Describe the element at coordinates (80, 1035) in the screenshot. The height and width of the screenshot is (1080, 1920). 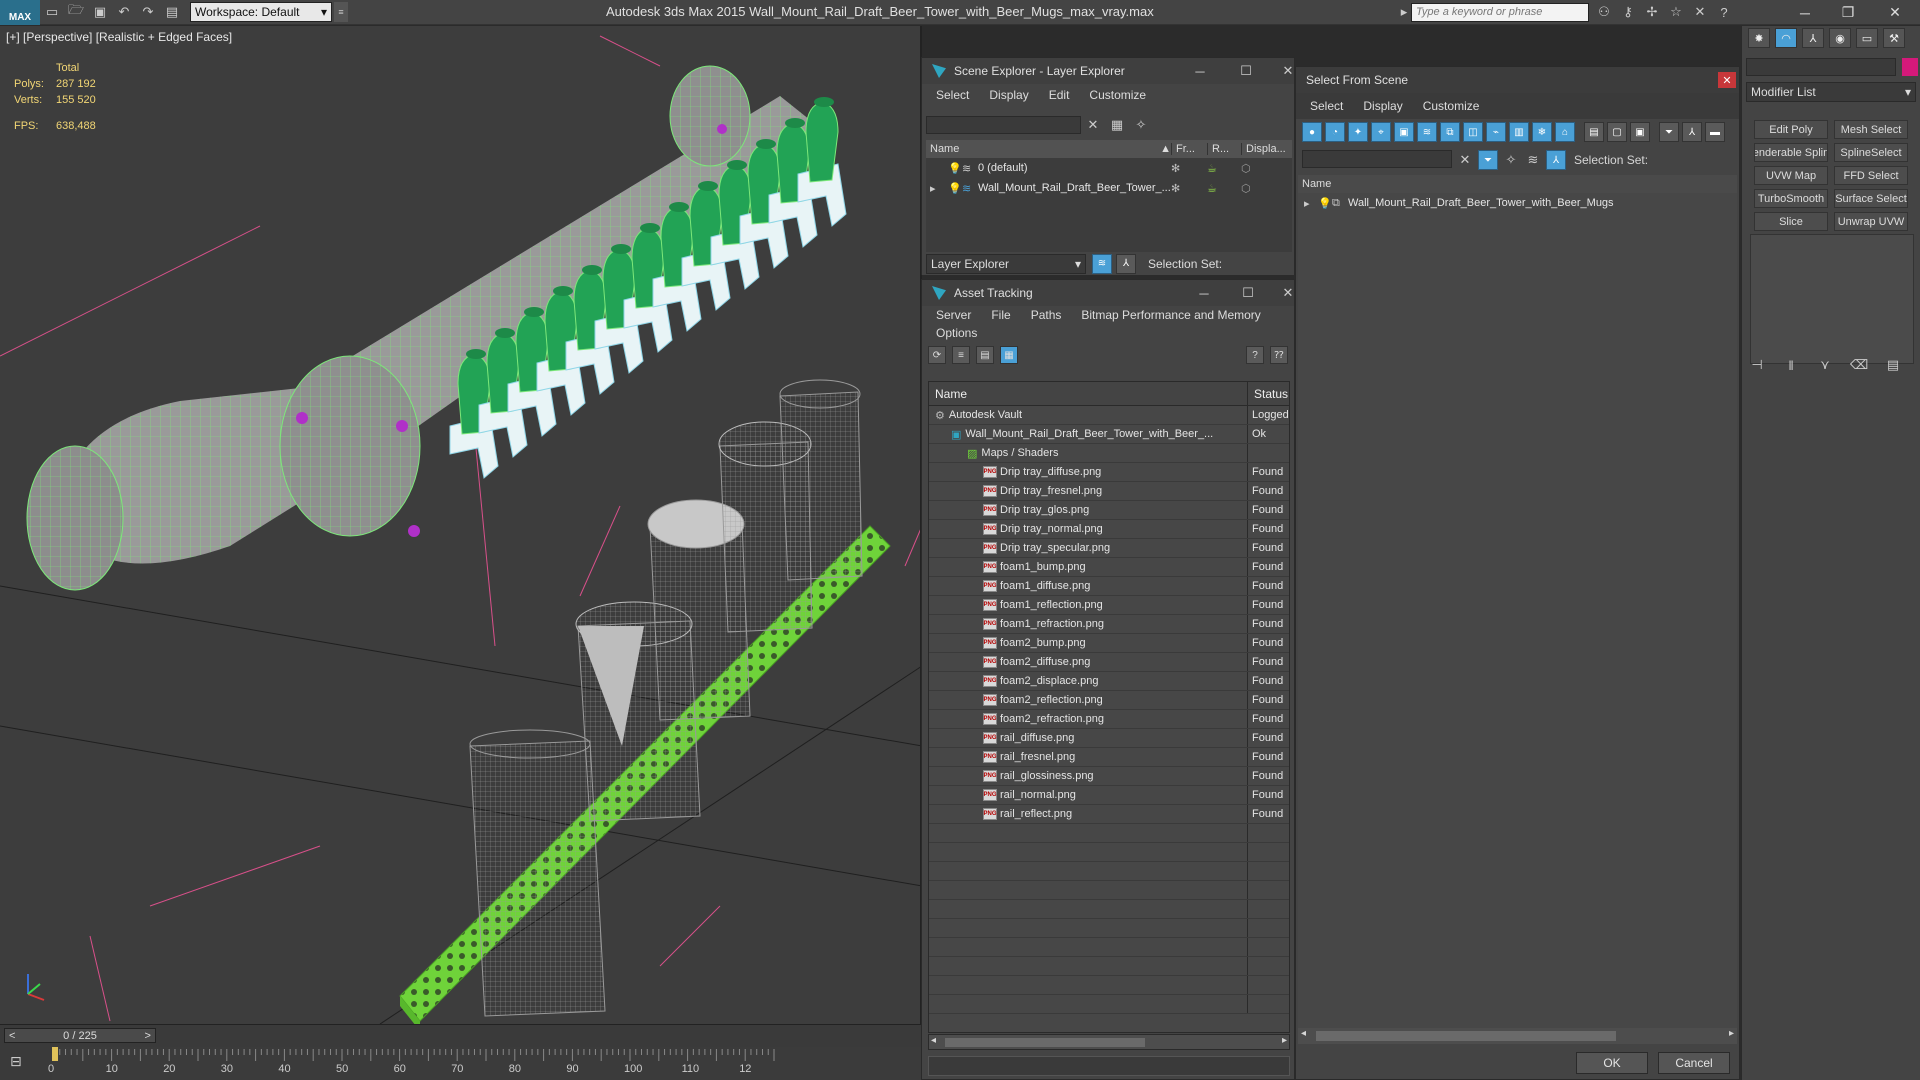
I see `time-slider: < 0 / 225 >` at that location.